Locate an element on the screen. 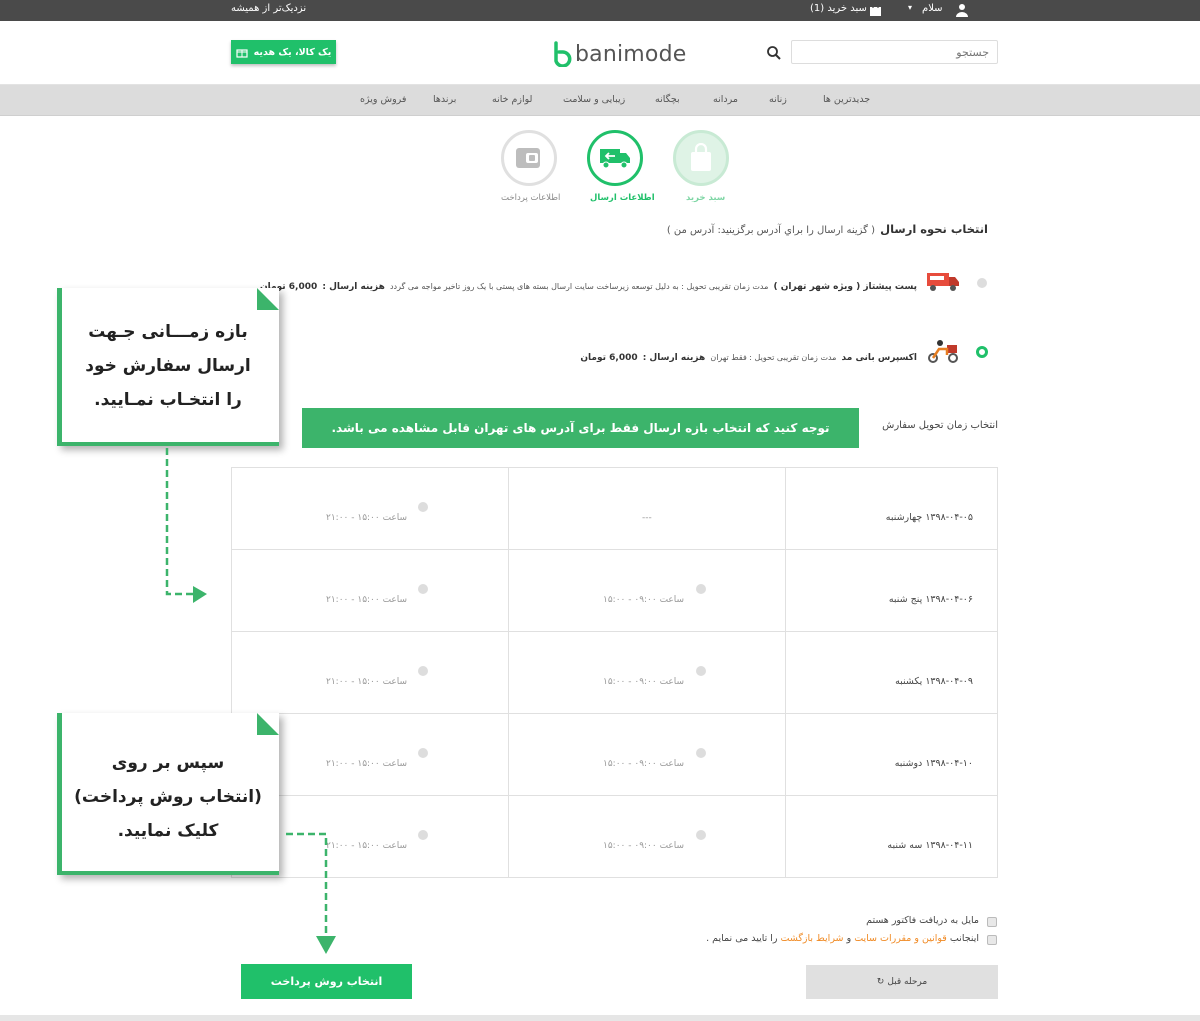 The height and width of the screenshot is (1021, 1200). slogan: نزدیک‌تر از همیشه is located at coordinates (269, 8).